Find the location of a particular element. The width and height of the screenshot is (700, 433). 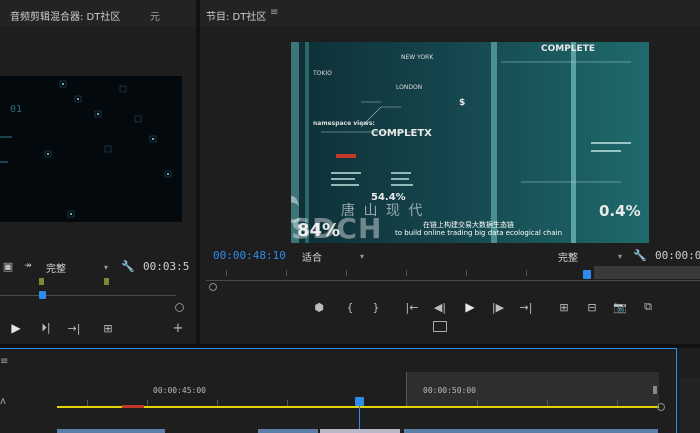

scrubber-in-out-range is located at coordinates (647, 272).